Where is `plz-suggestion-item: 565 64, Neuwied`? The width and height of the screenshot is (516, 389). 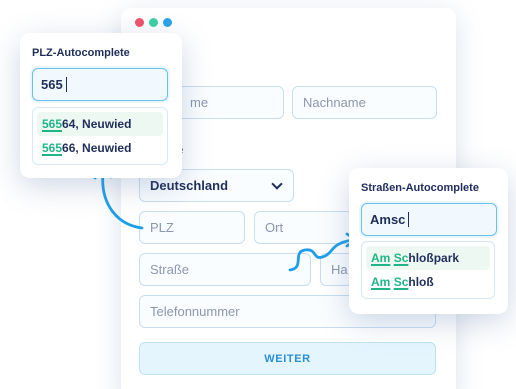 plz-suggestion-item: 565 64, Neuwied is located at coordinates (100, 124).